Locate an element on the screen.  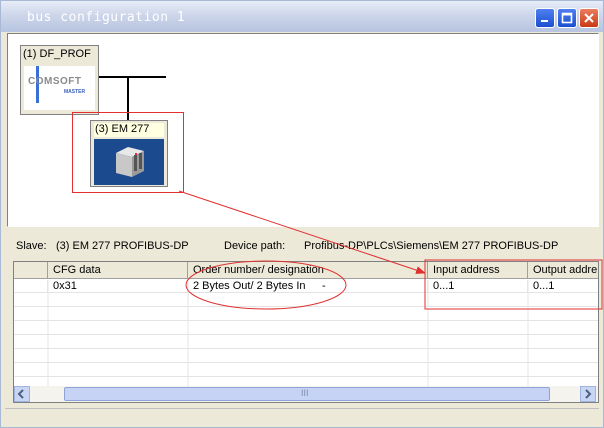
cell-output-address: 0...1 is located at coordinates (544, 286).